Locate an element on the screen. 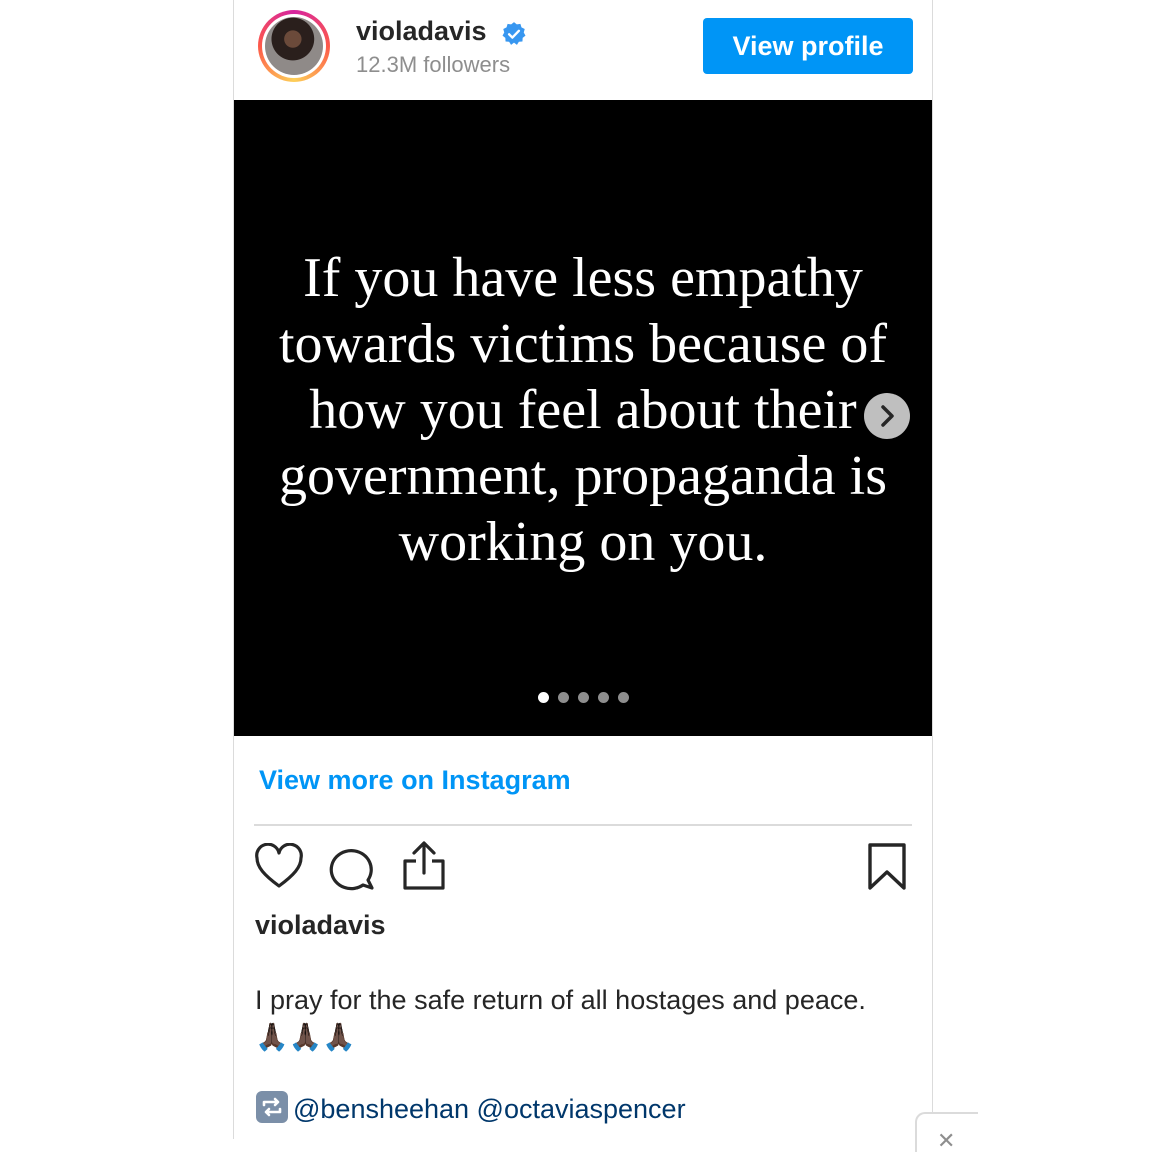  follower-count: 12.3M followers is located at coordinates (433, 64).